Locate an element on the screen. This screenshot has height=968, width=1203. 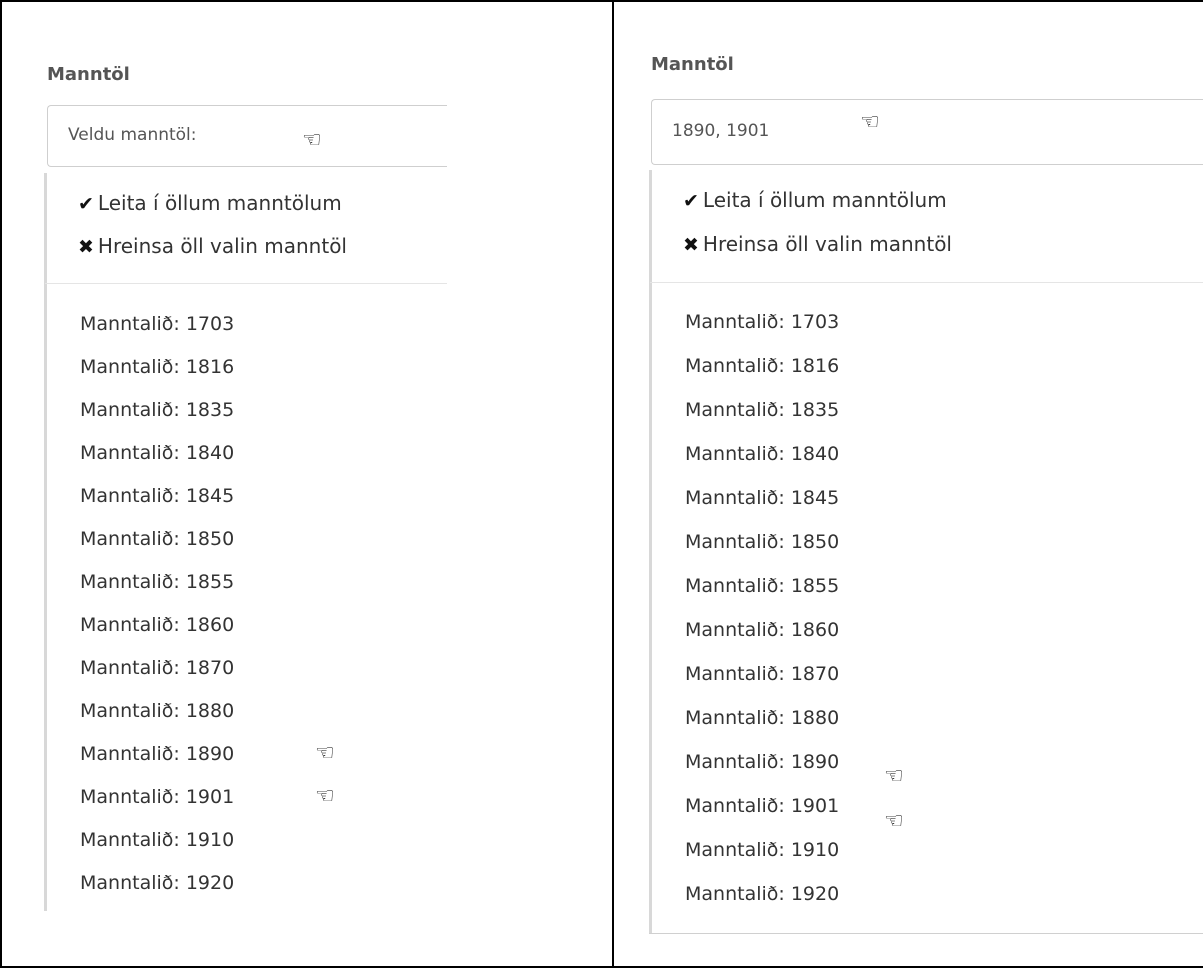
dropdown-border is located at coordinates (650, 551).